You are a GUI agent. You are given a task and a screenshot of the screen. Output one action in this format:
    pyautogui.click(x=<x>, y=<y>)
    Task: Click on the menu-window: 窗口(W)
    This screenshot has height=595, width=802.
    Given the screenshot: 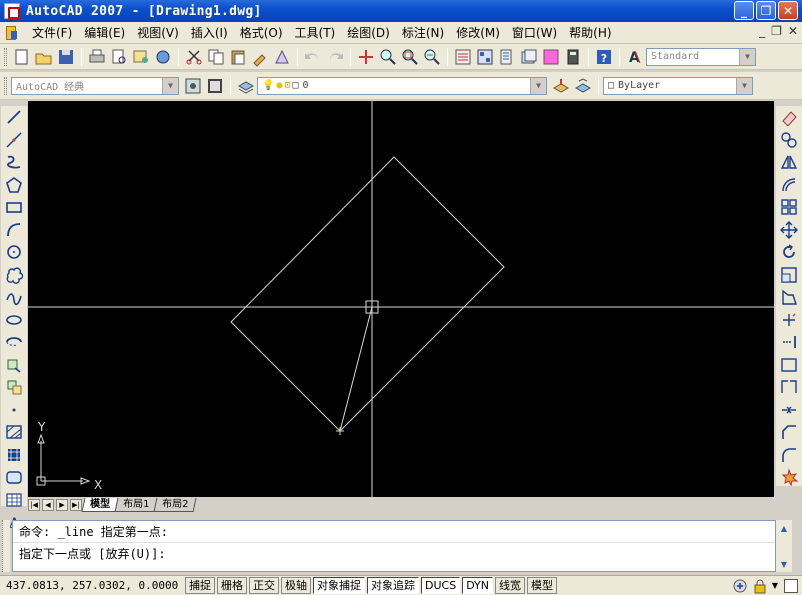 What is the action you would take?
    pyautogui.click(x=534, y=32)
    